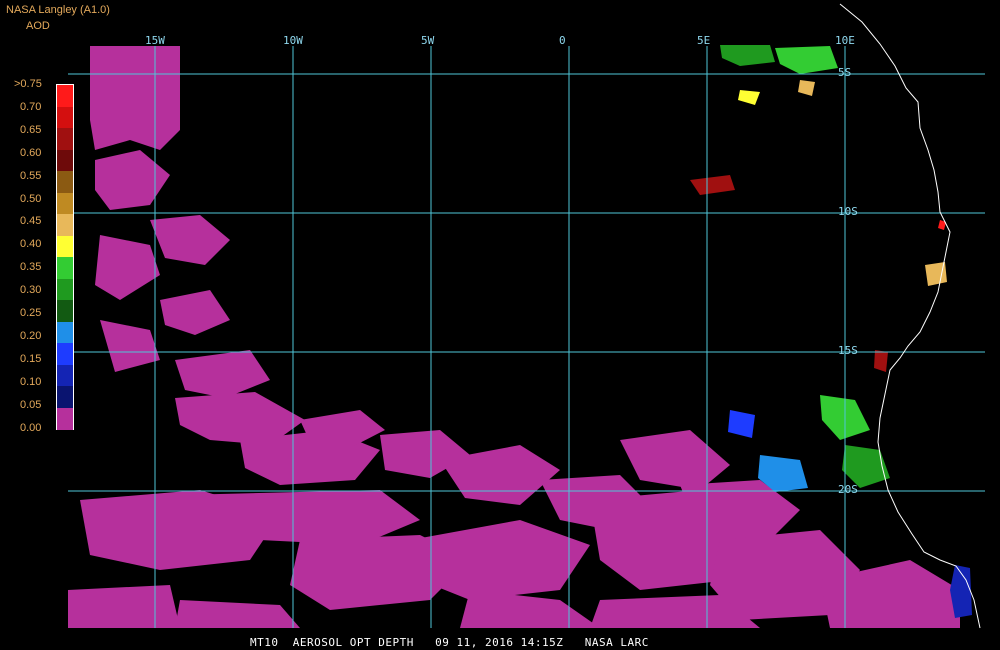 The height and width of the screenshot is (650, 1000). What do you see at coordinates (155, 40) in the screenshot?
I see `longitude-label: 15W` at bounding box center [155, 40].